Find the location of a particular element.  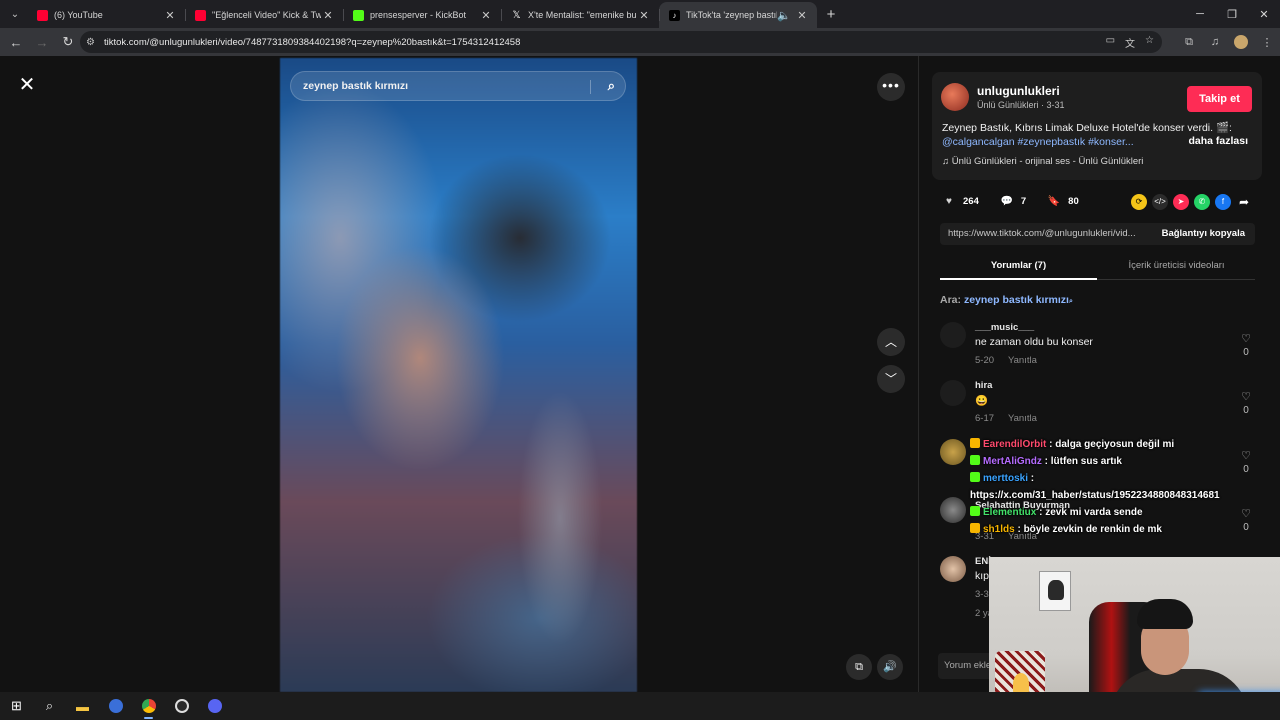

chat-line: EarendilOrbit : dalga geçiyosun değil mi is located at coordinates (1100, 444).